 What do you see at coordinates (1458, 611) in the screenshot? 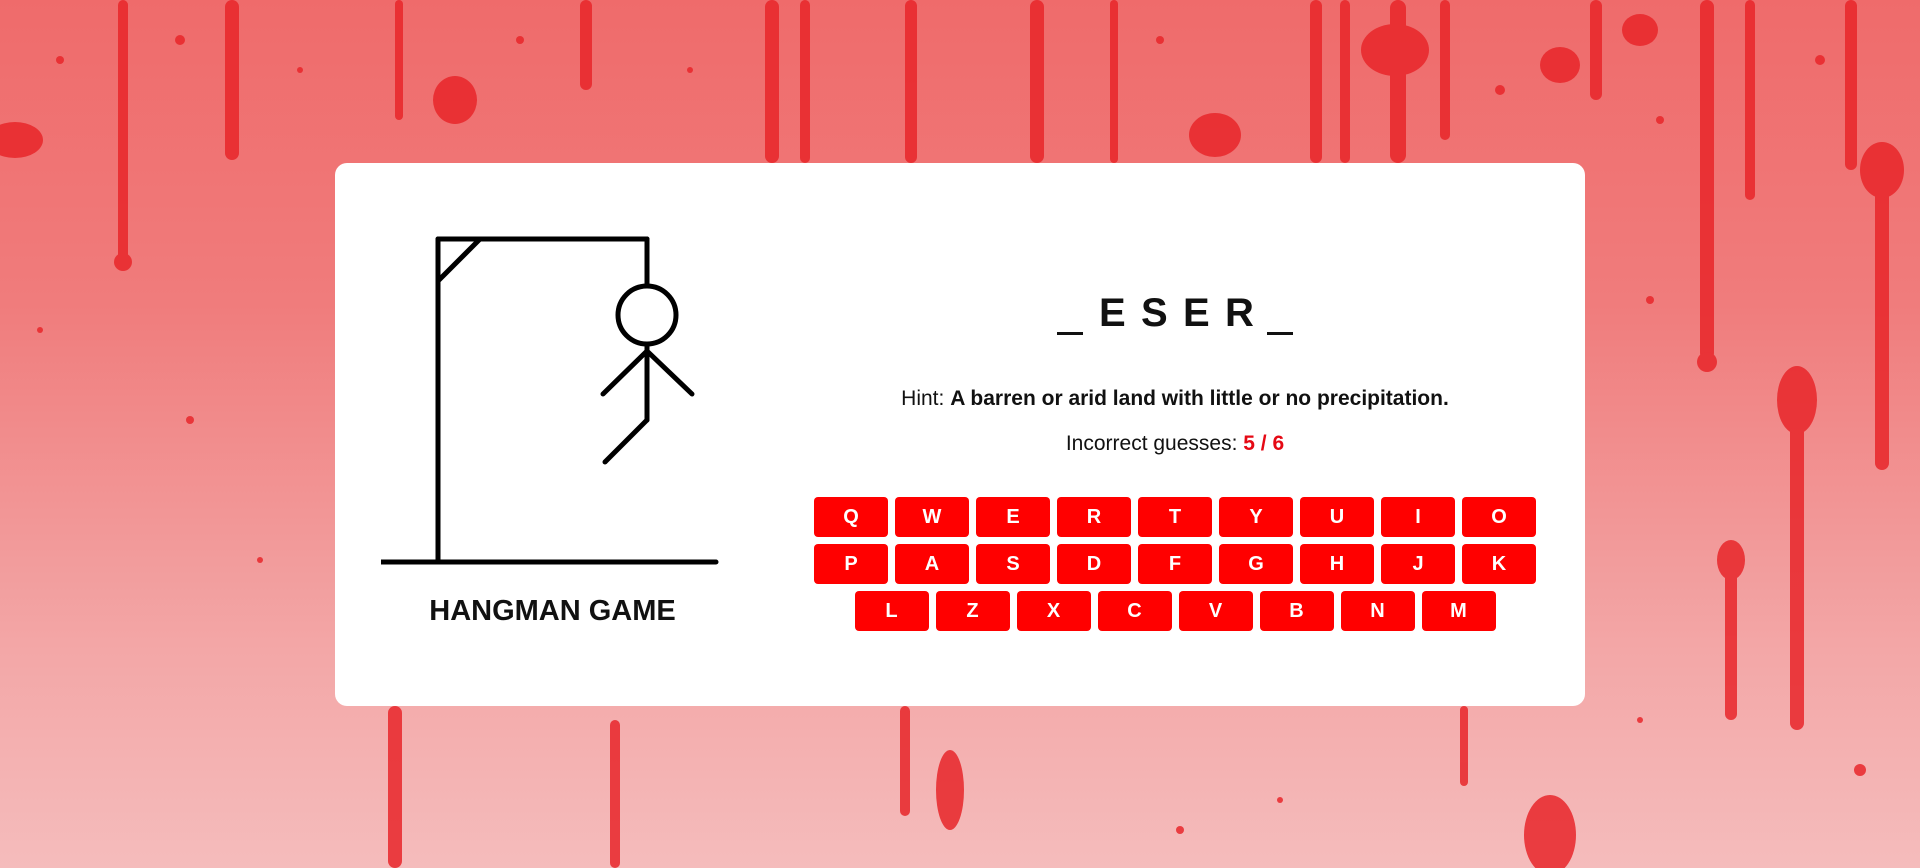
I see `key-m-button: M` at bounding box center [1458, 611].